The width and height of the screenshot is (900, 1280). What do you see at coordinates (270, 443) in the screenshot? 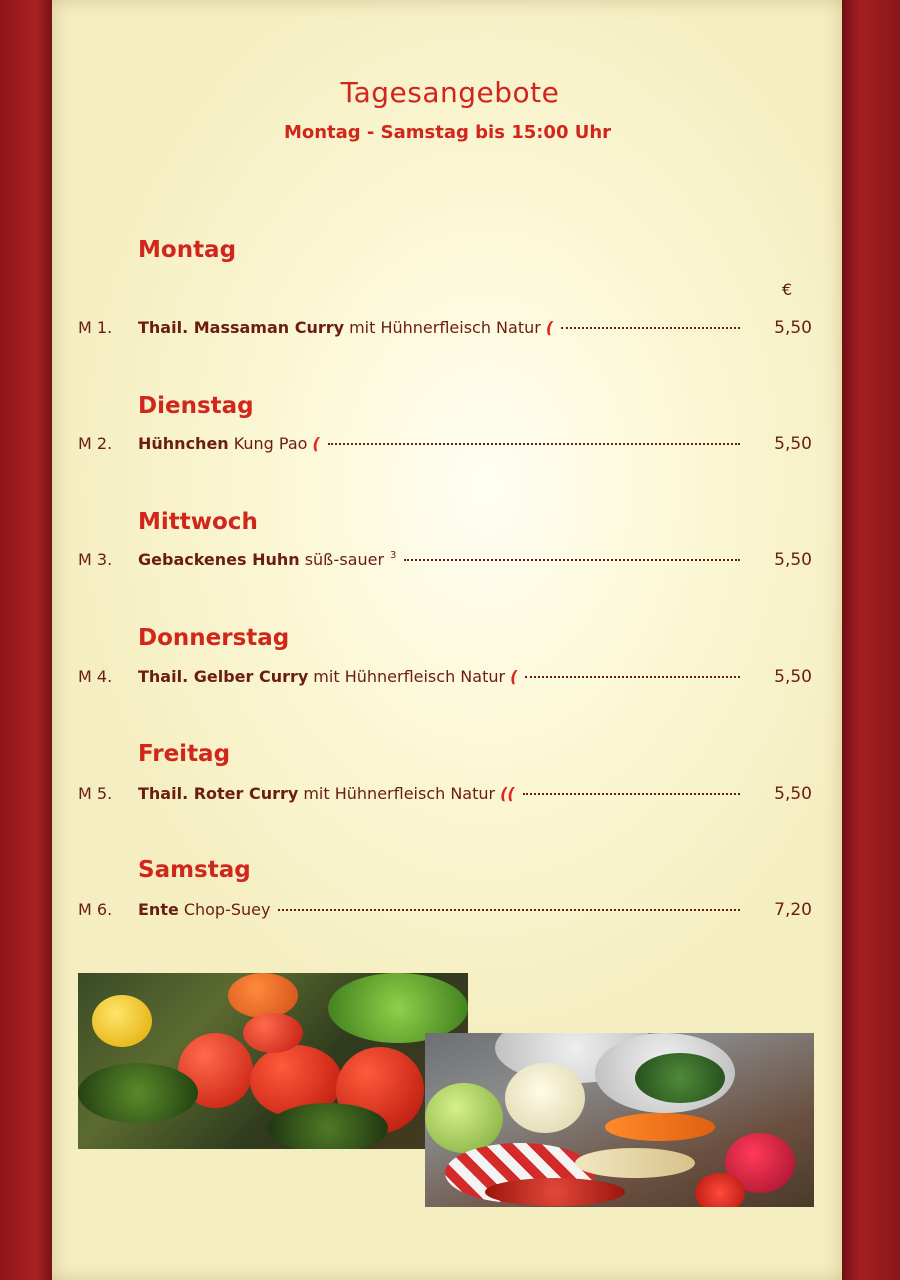
I see `item-description: Kung Pao` at bounding box center [270, 443].